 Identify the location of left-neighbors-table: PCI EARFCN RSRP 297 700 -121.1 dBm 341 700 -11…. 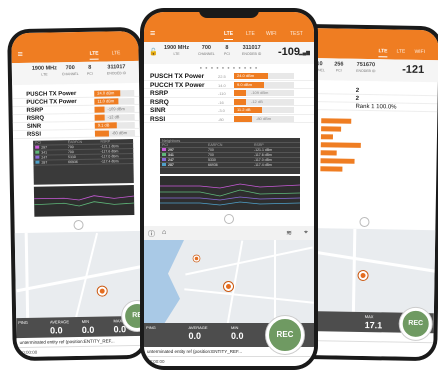
(83, 162).